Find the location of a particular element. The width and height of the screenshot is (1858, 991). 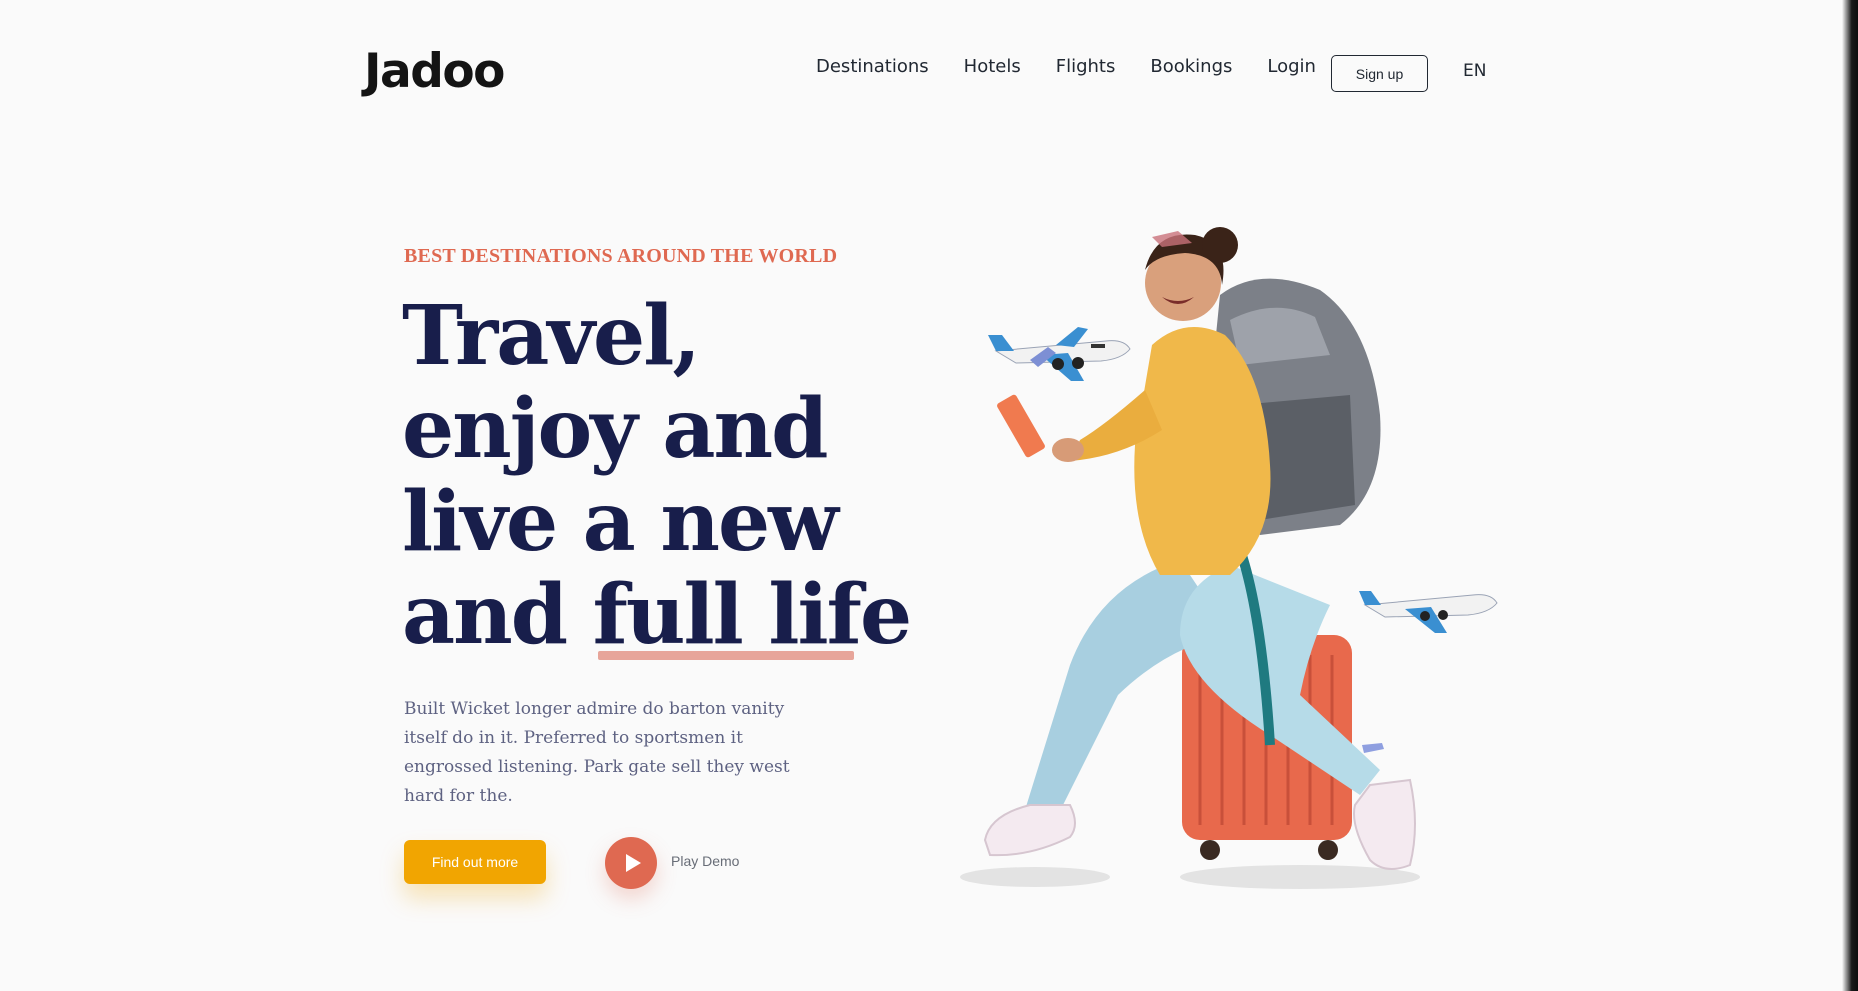

nav-bookings: Bookings is located at coordinates (1191, 66).